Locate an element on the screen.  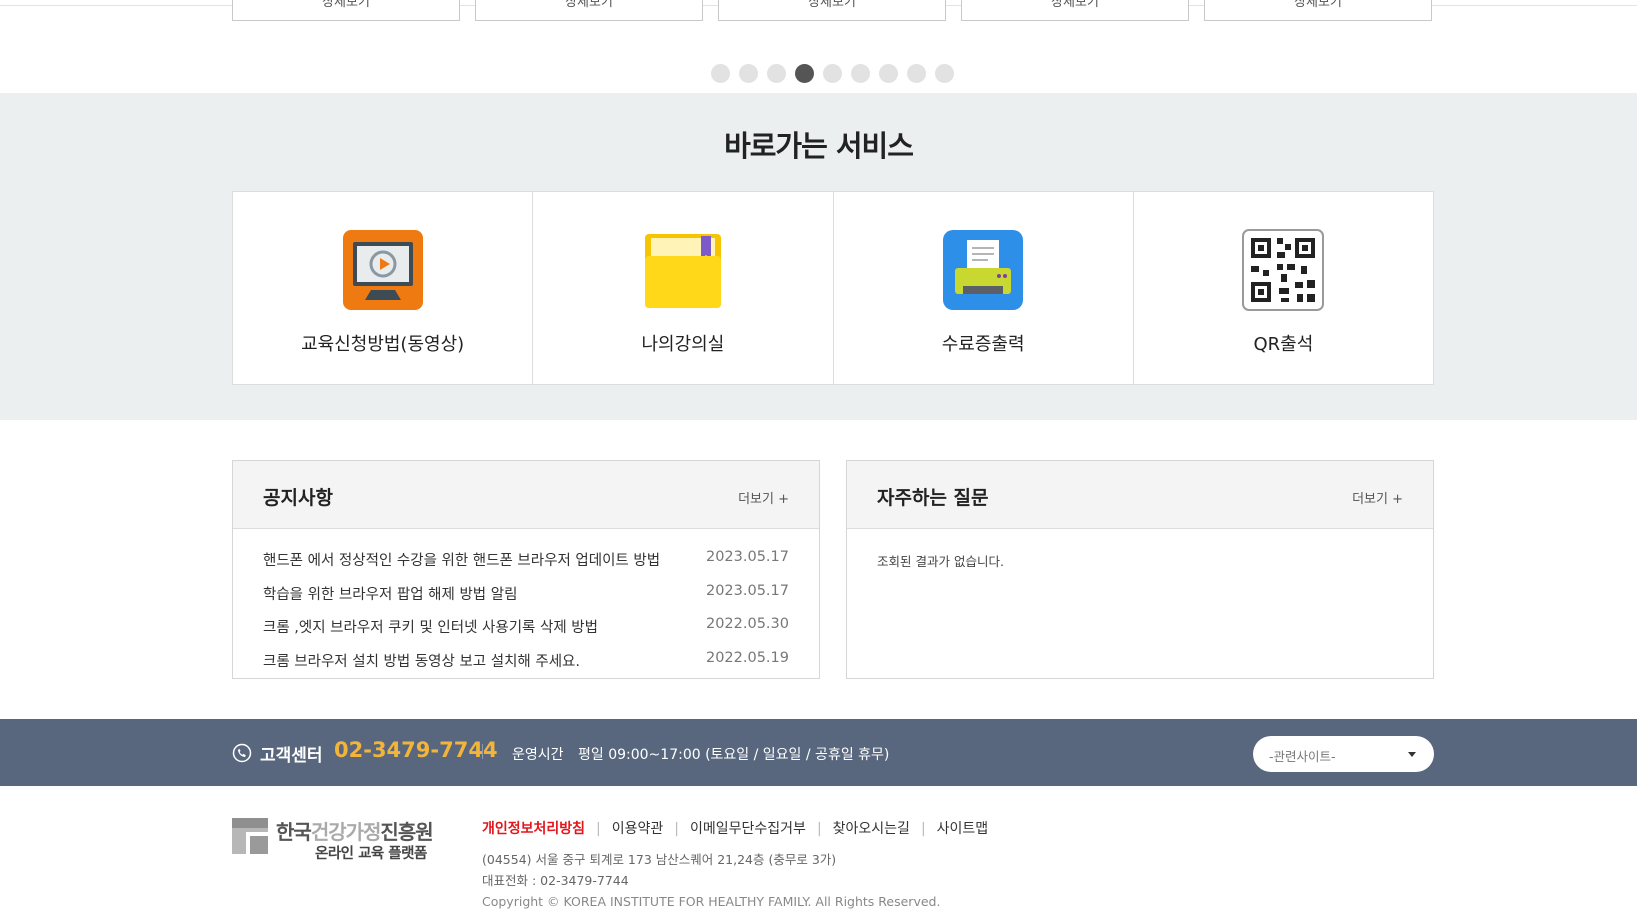
notice-item: 학습을 위한 브라우저 팝업 해제 방법 알림 2023.05.17 is located at coordinates (526, 600).